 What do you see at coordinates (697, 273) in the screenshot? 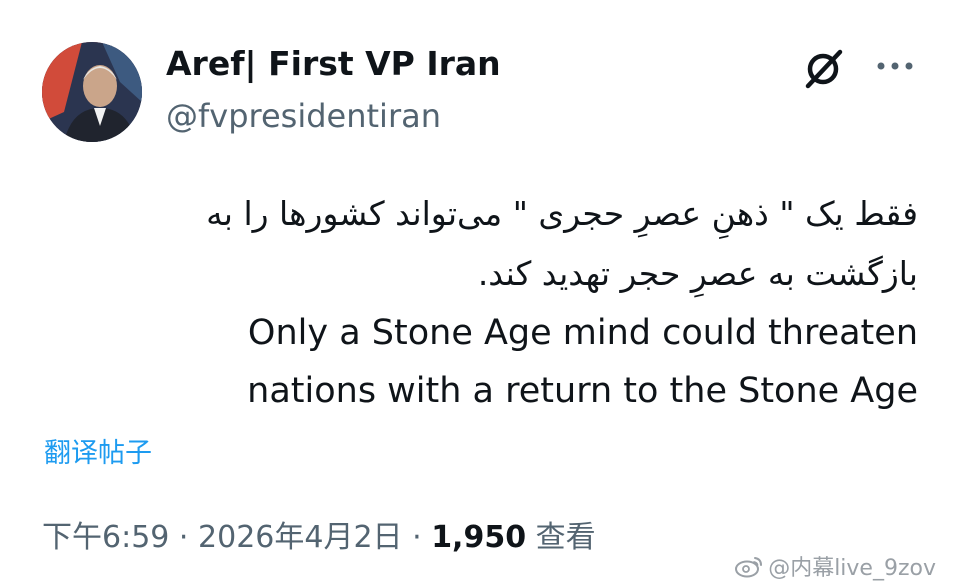
I see `post-persian-line-2: بازگشت به عصرِ حجر تهدید کند.` at bounding box center [697, 273].